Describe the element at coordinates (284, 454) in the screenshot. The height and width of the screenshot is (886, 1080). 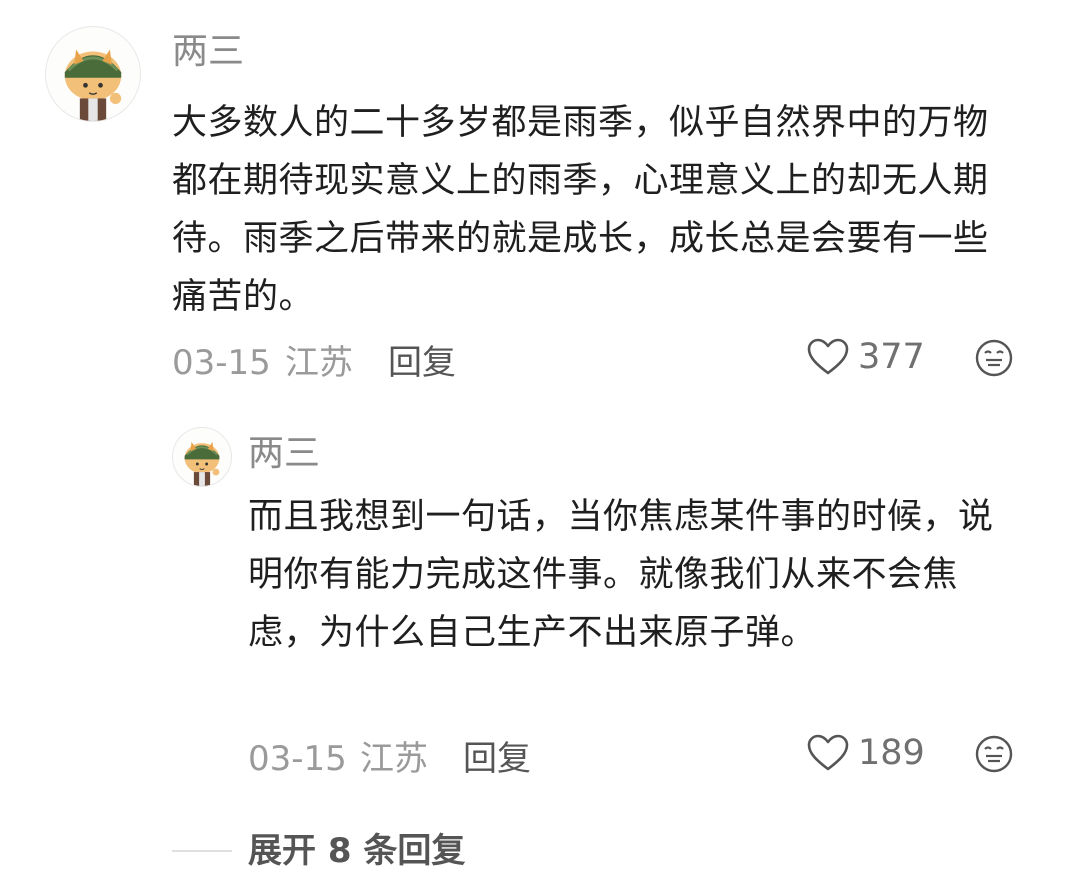
I see `reply-username: 两三` at that location.